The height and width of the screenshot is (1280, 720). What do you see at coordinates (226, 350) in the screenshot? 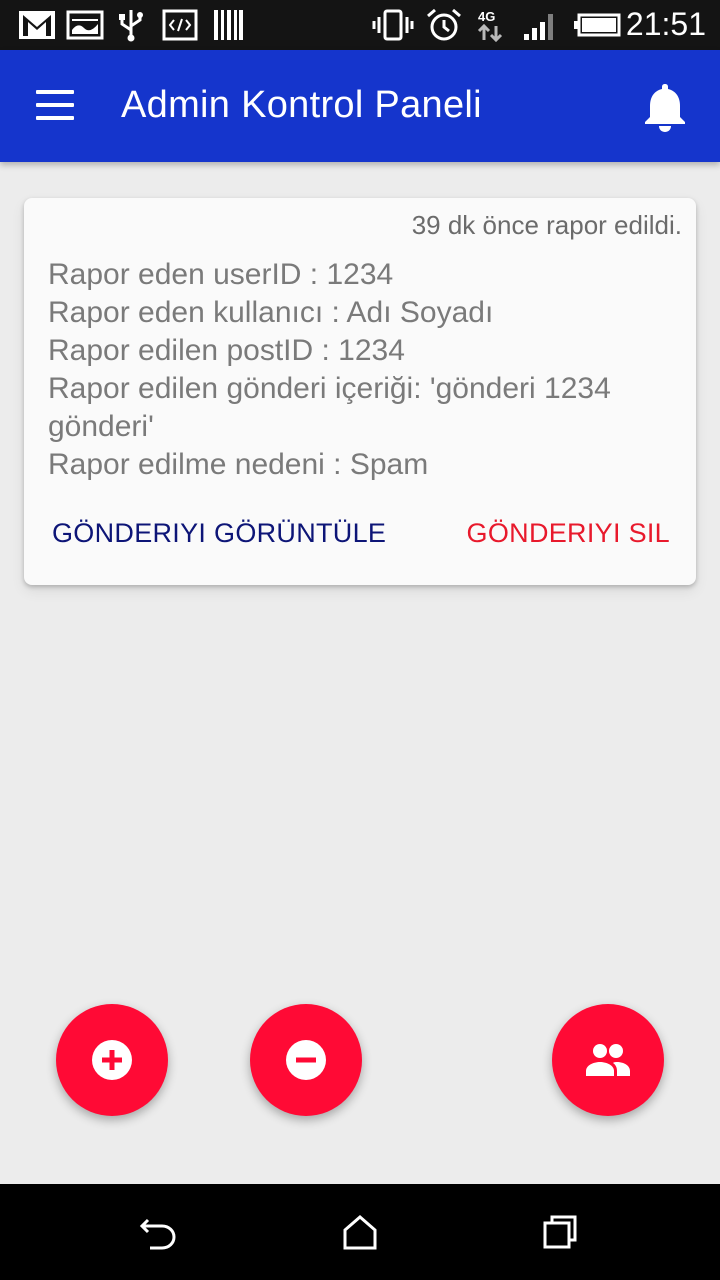
I see `reported-post-id: Rapor edilen postID : 1234` at bounding box center [226, 350].